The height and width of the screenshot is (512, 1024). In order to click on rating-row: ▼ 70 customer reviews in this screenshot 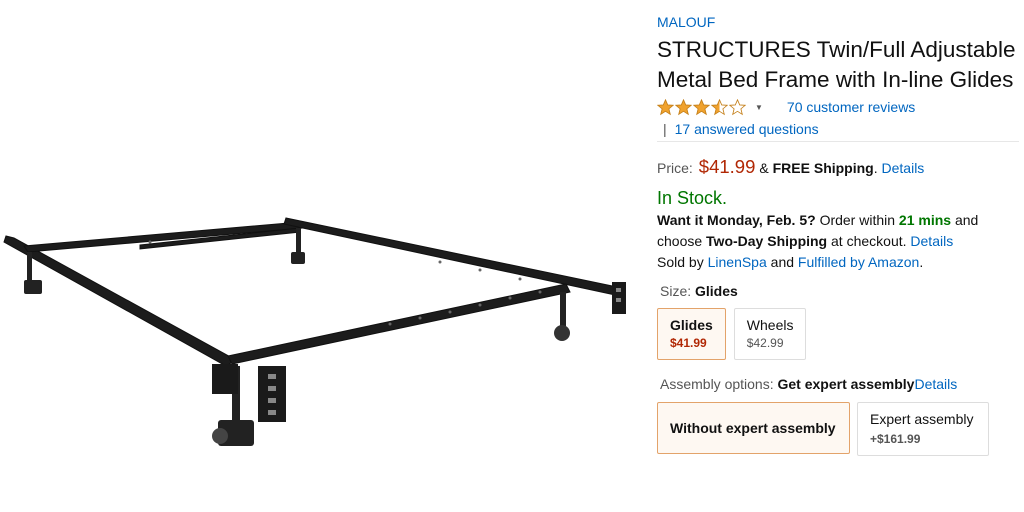, I will do `click(837, 107)`.